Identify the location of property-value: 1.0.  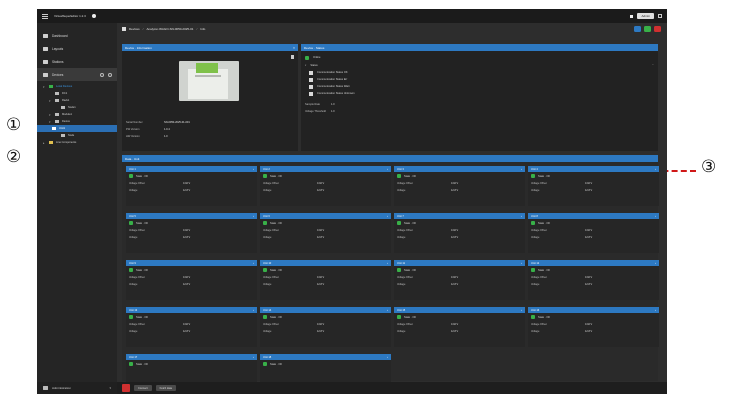
(166, 136).